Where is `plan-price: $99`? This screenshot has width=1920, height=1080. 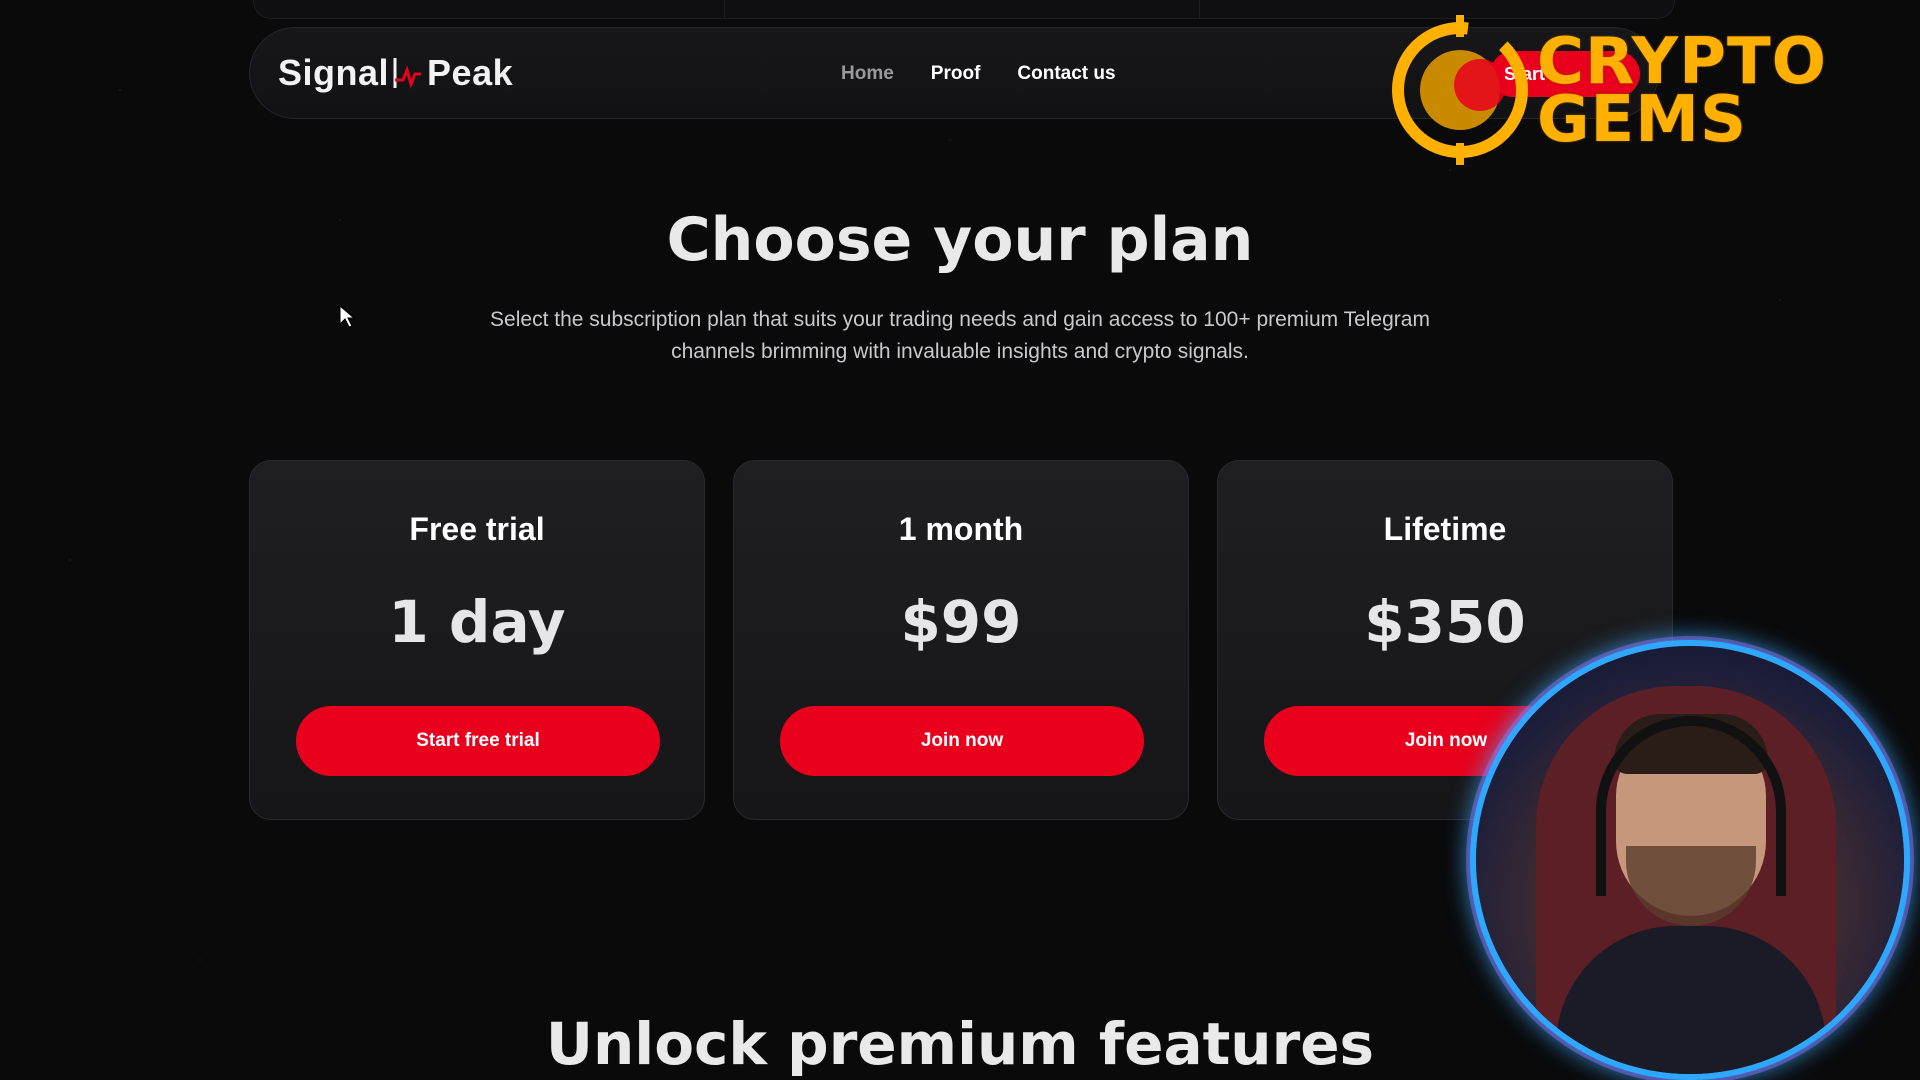
plan-price: $99 is located at coordinates (961, 622).